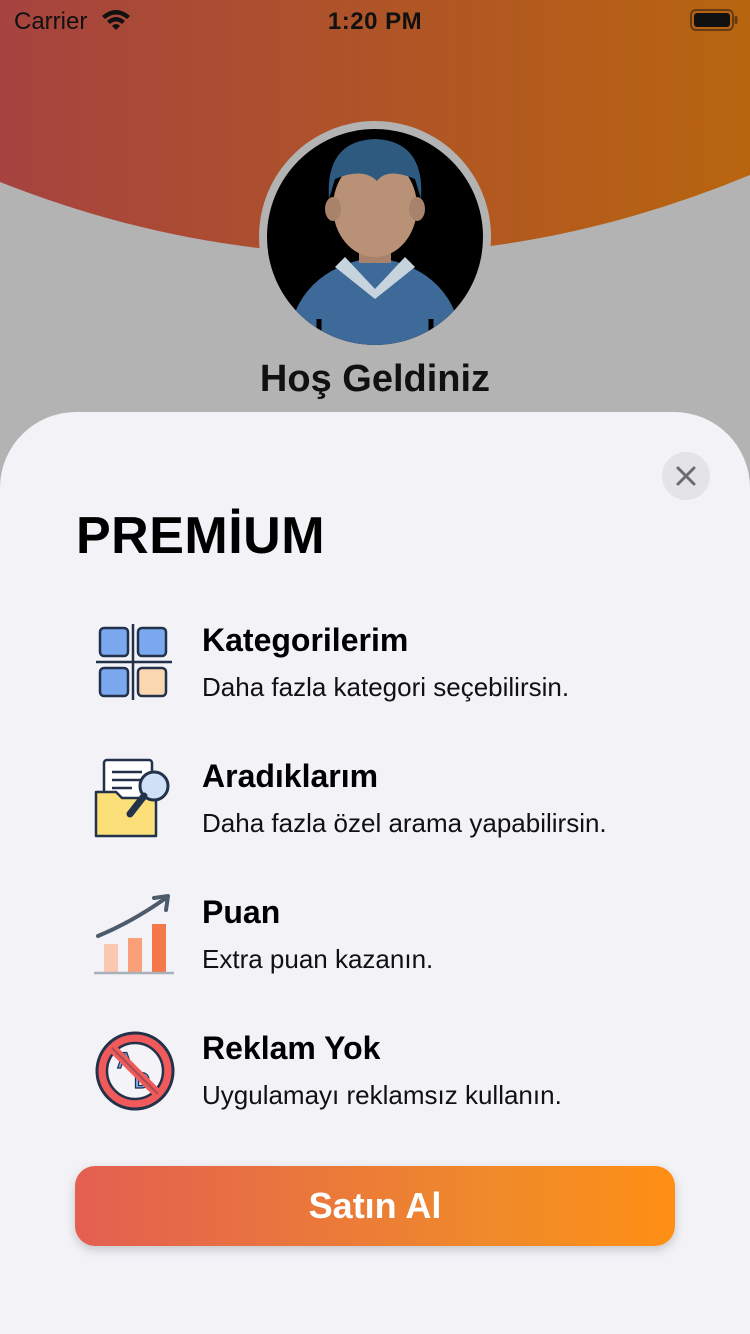 The image size is (750, 1334). What do you see at coordinates (132, 798) in the screenshot?
I see `folder-search-icon` at bounding box center [132, 798].